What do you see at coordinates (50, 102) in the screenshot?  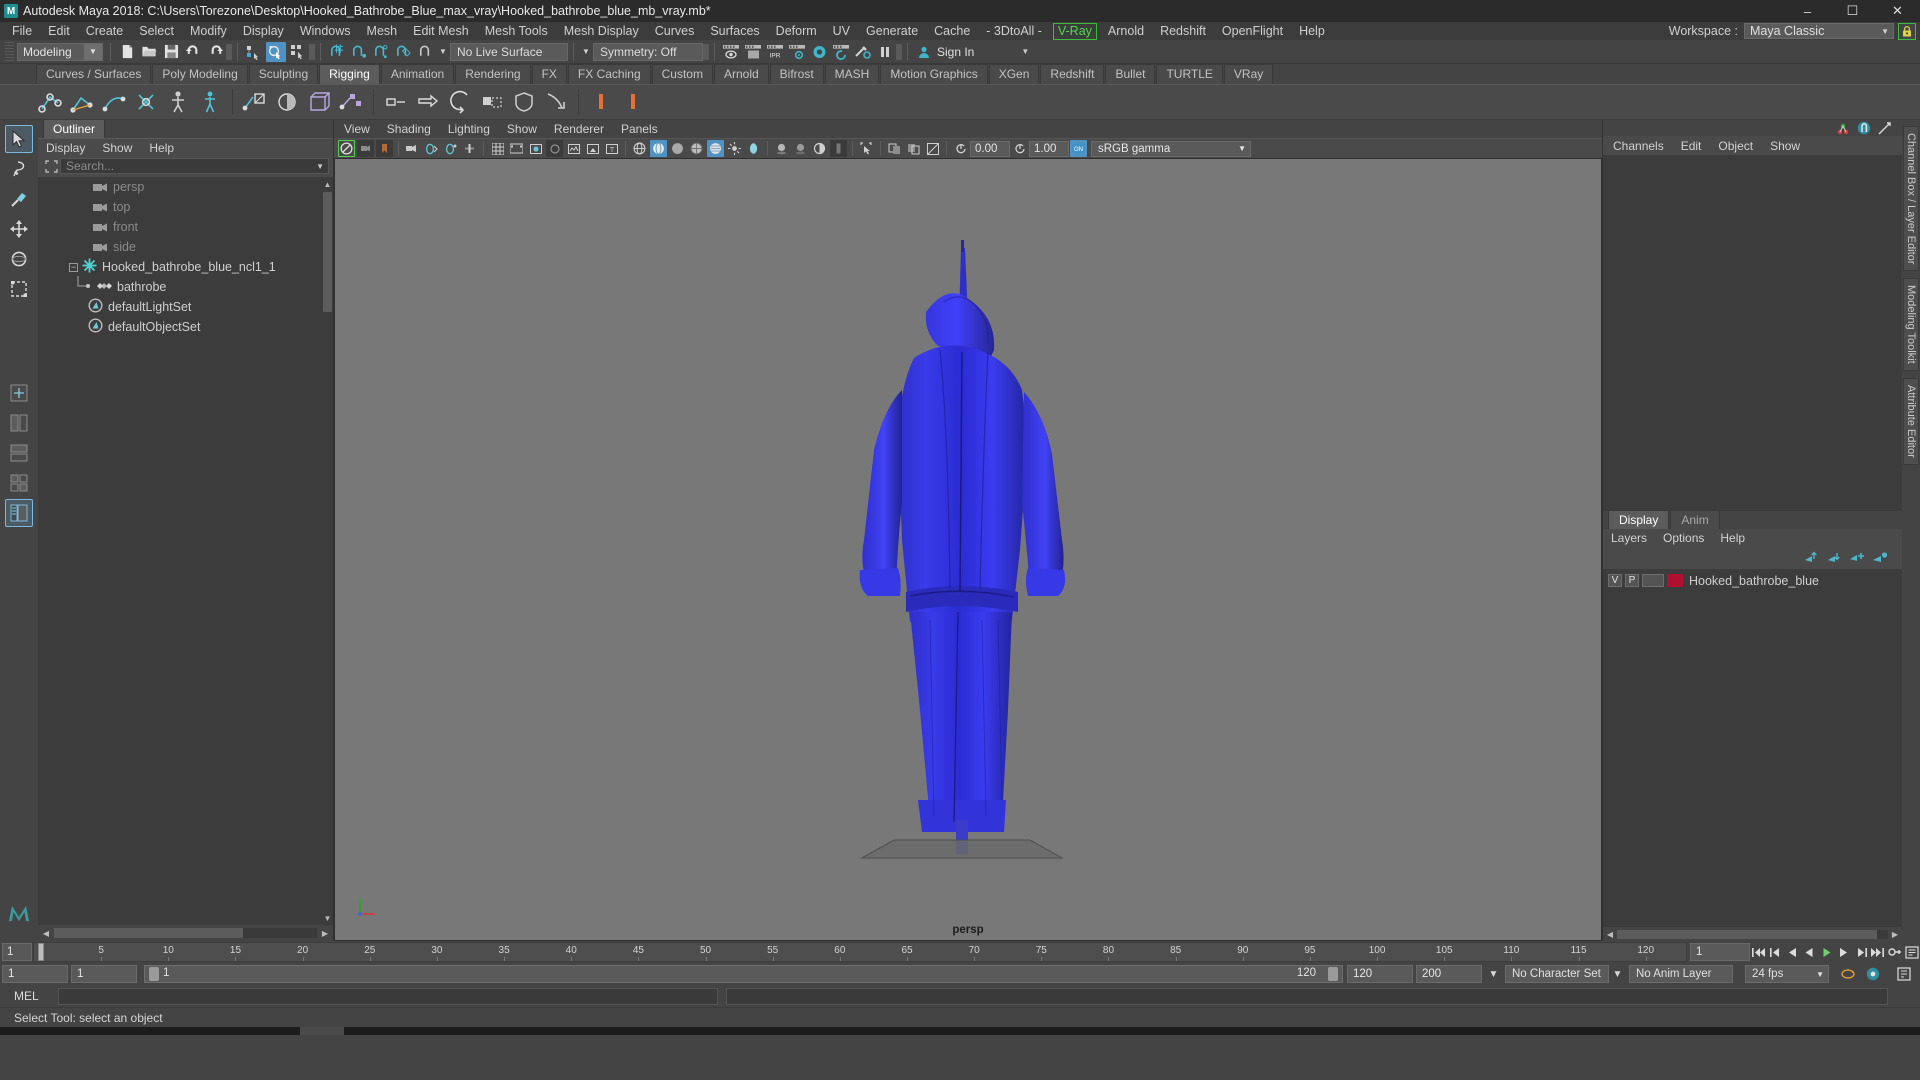 I see `shelf-joint-tool-icon` at bounding box center [50, 102].